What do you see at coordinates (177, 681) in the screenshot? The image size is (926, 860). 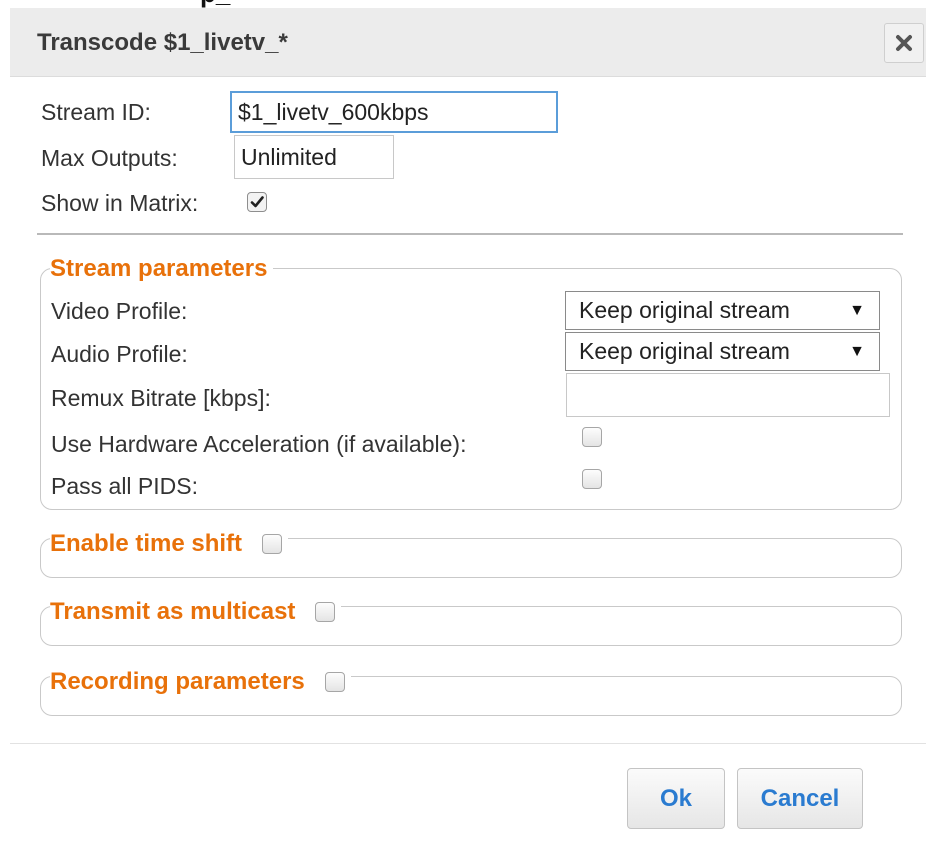 I see `recording-title: Recording parameters` at bounding box center [177, 681].